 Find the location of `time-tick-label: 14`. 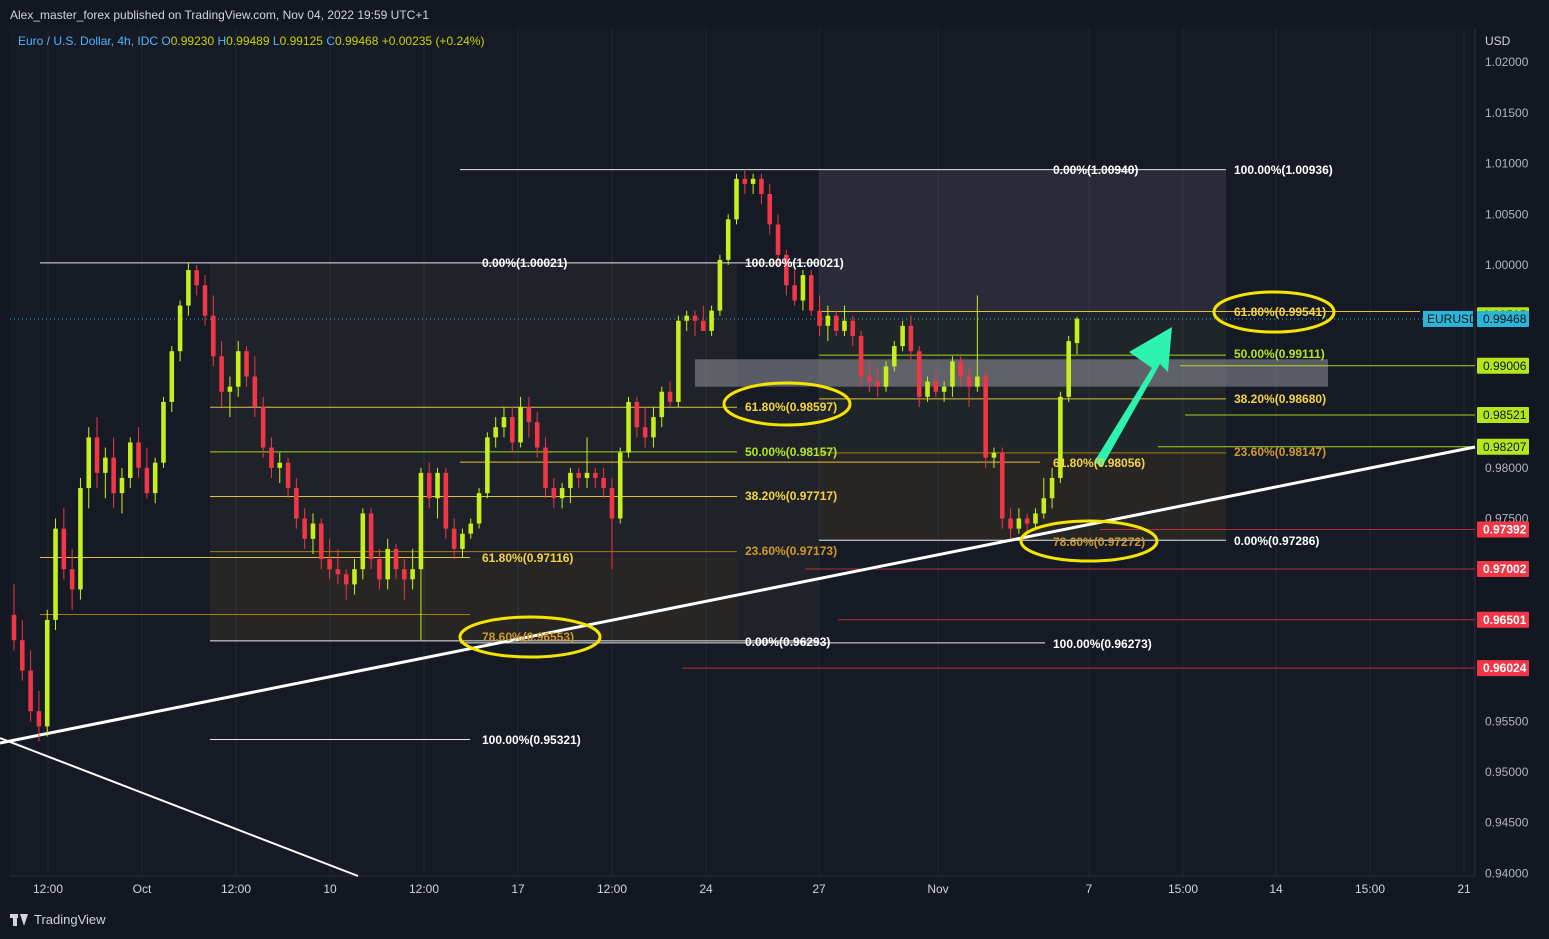

time-tick-label: 14 is located at coordinates (1276, 889).